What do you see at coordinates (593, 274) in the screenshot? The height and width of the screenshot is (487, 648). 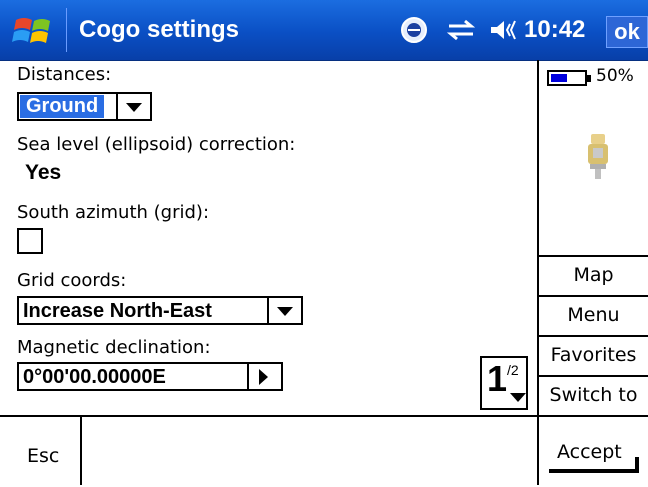 I see `map-button: Map` at bounding box center [593, 274].